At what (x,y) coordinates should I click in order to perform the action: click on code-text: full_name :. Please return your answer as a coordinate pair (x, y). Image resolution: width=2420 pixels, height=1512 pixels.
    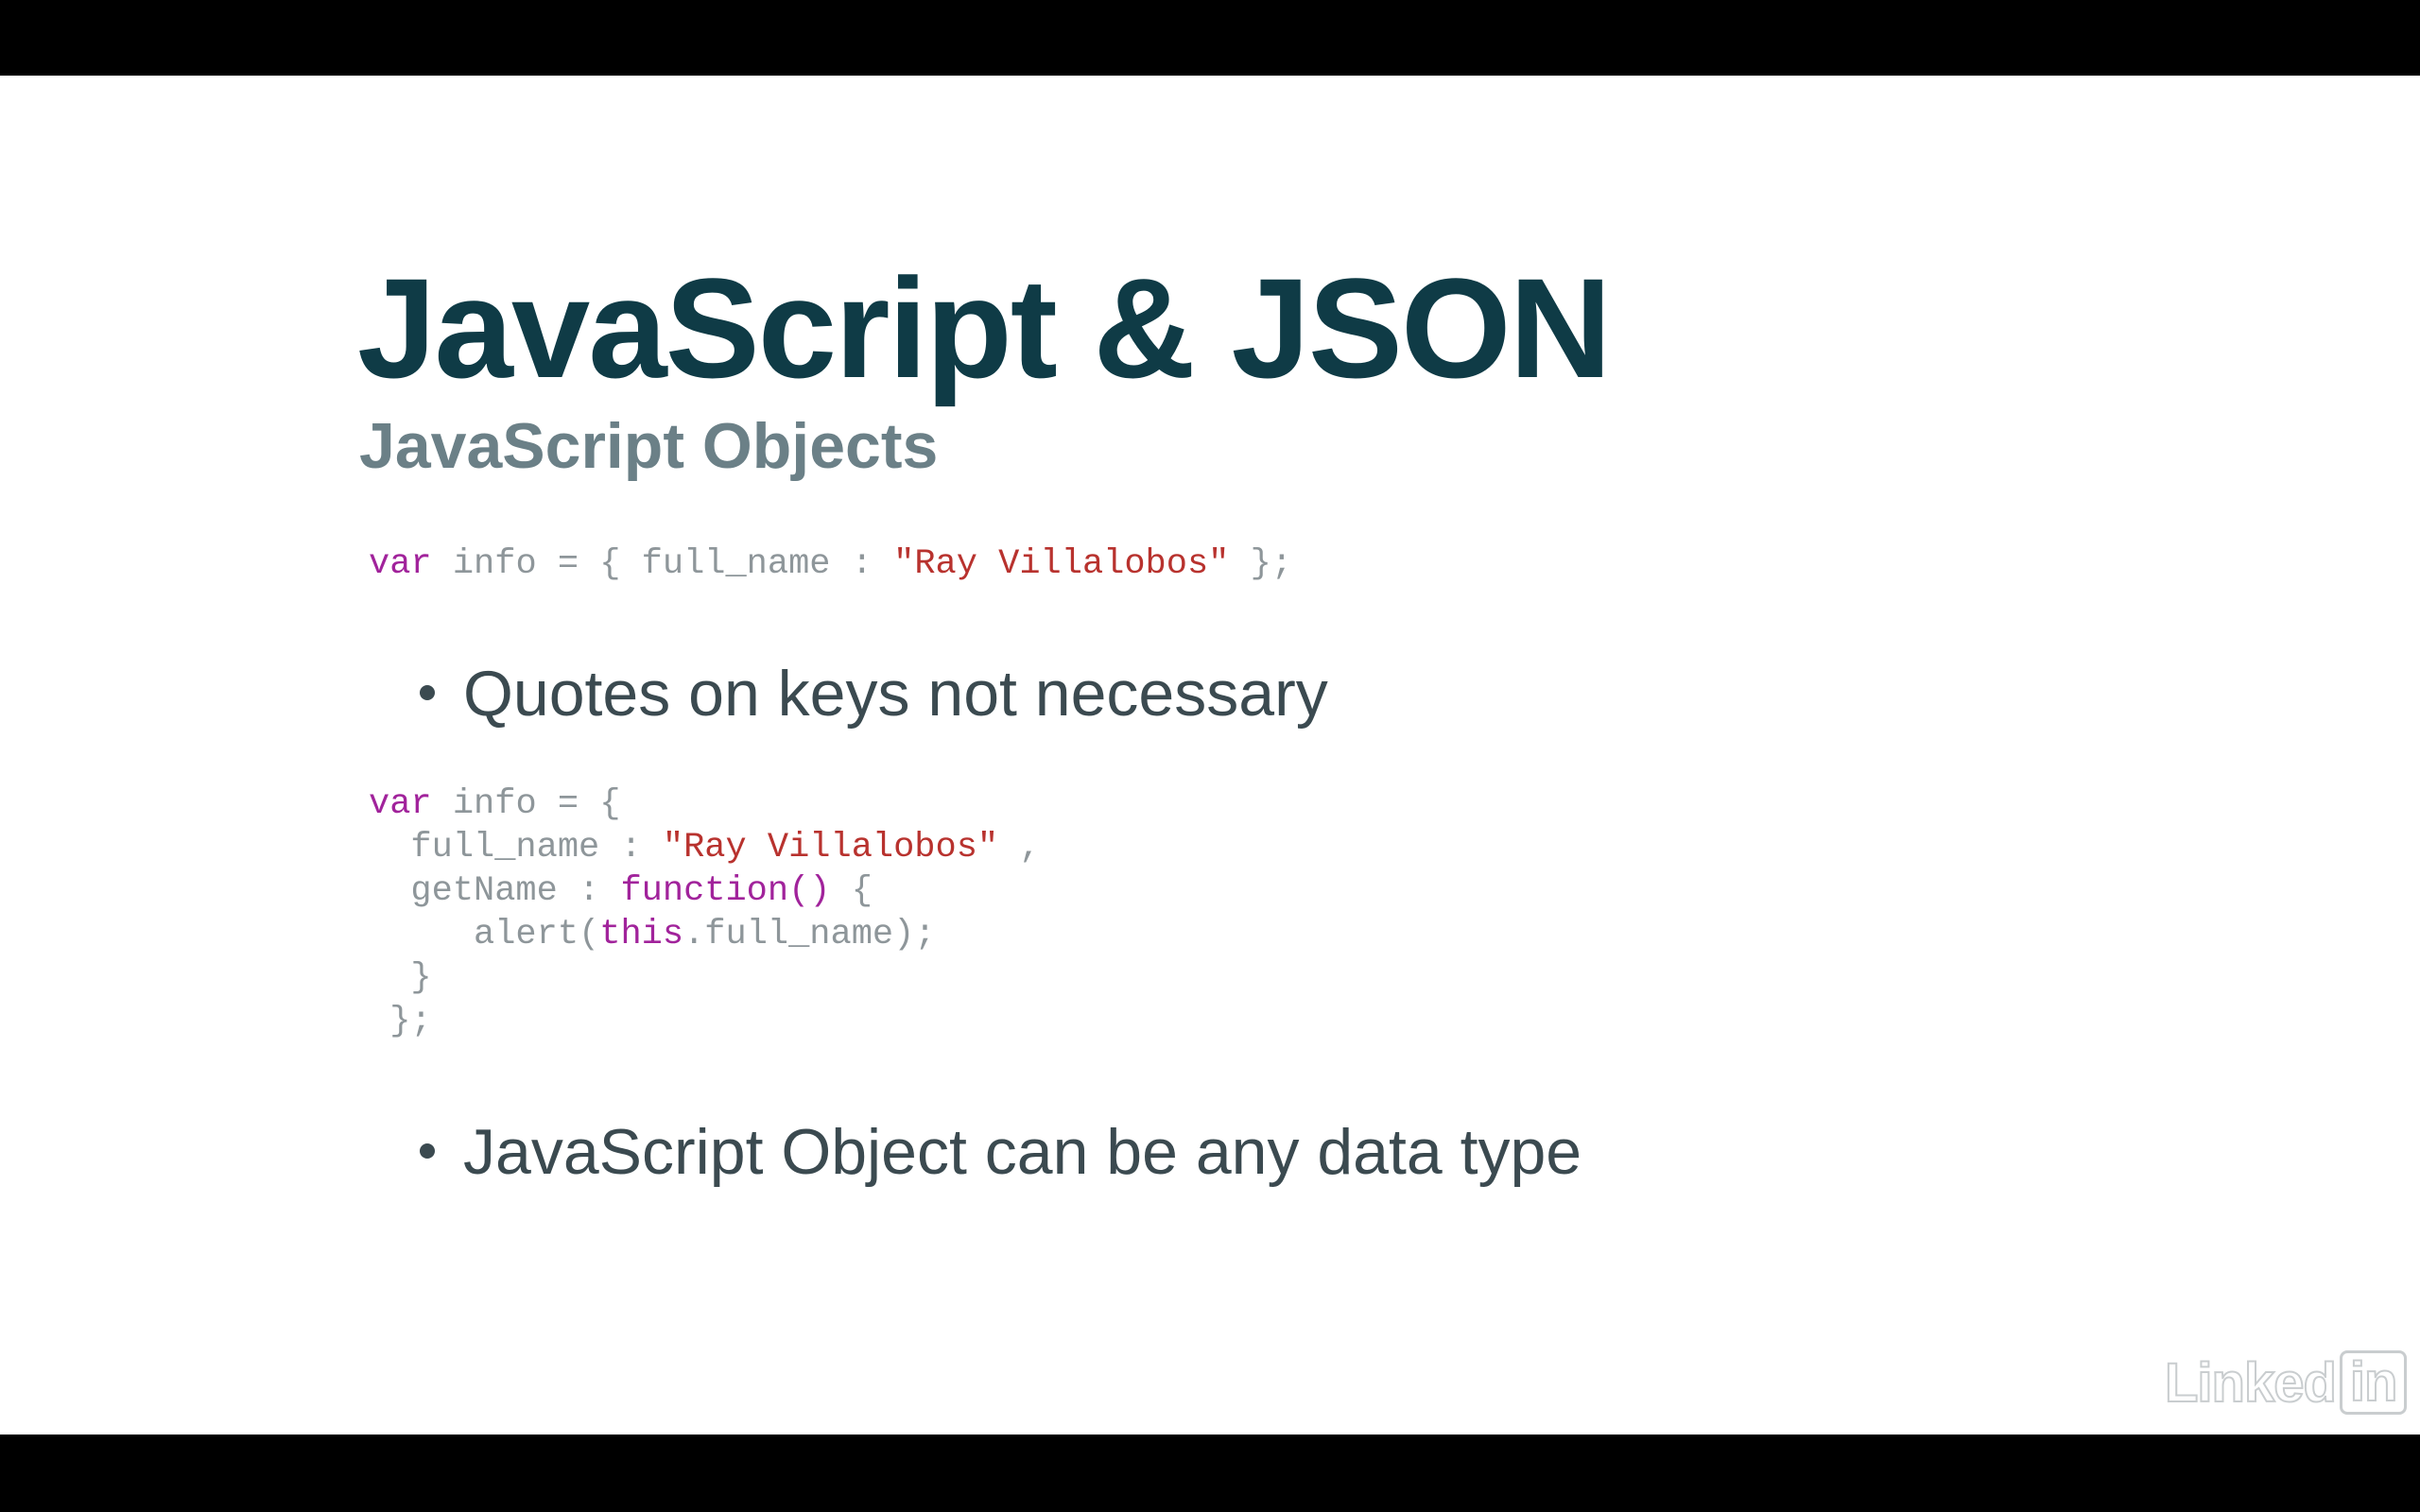
    Looking at the image, I should click on (516, 848).